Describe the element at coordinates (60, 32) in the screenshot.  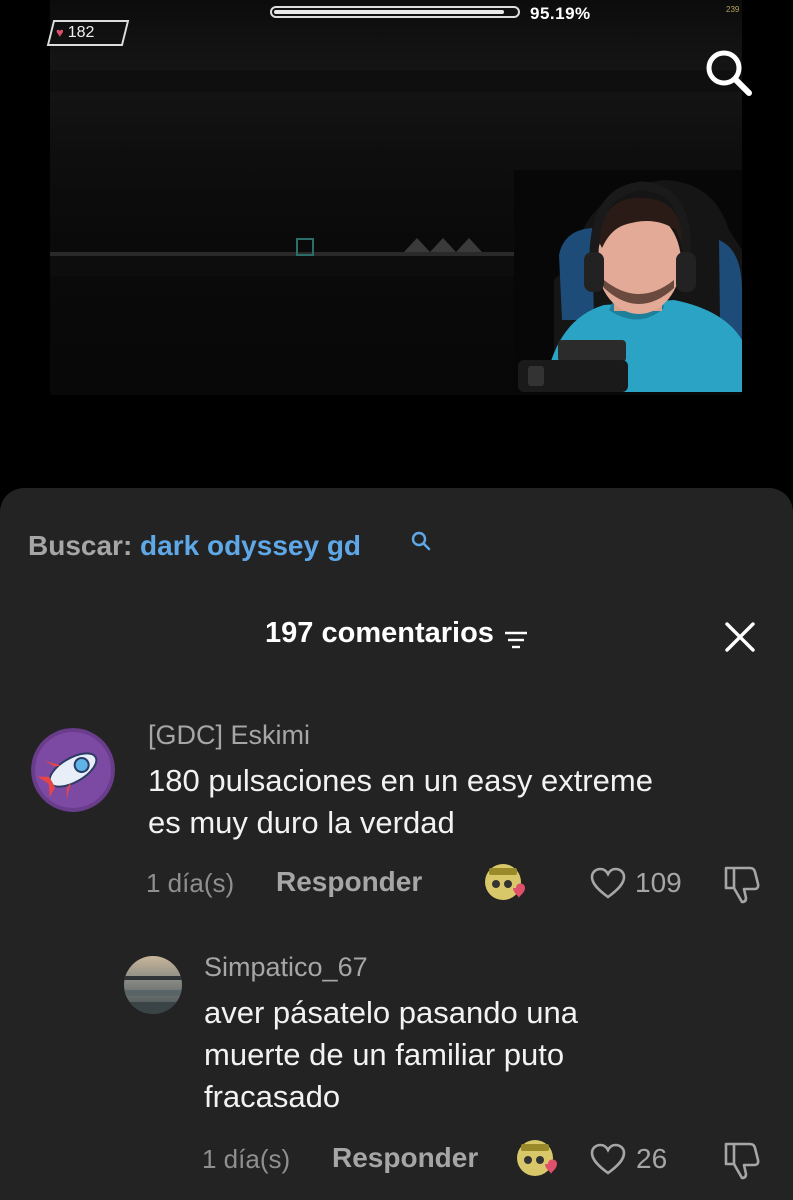
I see `heart-icon: ♥` at that location.